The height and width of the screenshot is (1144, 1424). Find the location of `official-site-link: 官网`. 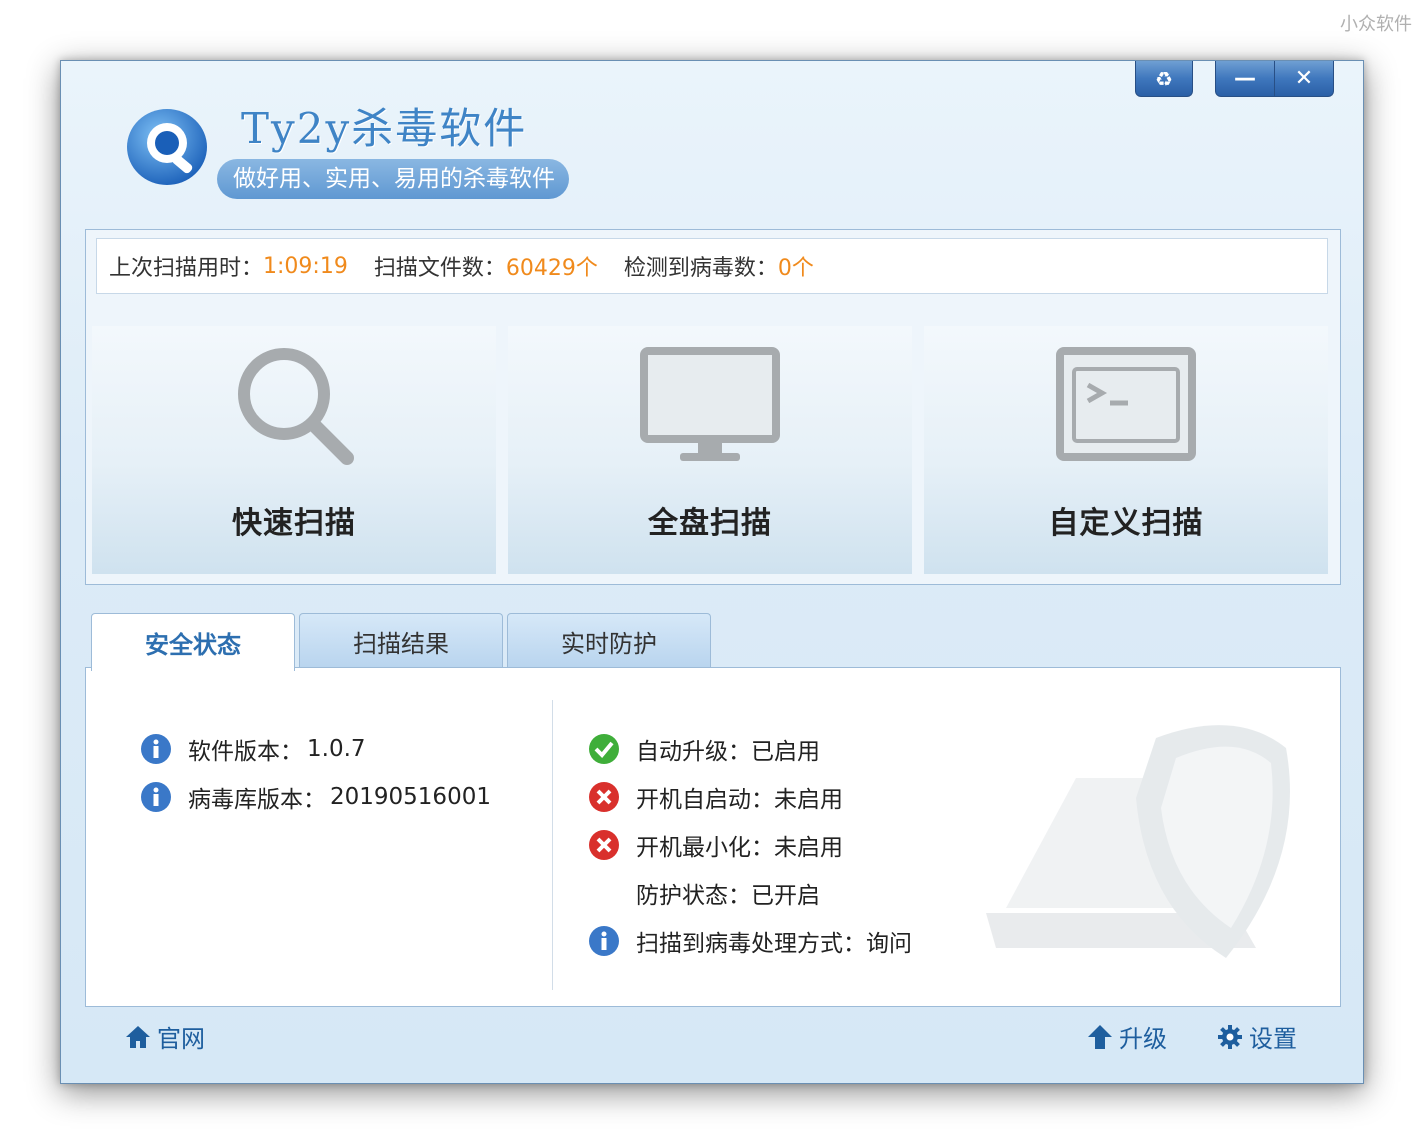

official-site-link: 官网 is located at coordinates (165, 1036).